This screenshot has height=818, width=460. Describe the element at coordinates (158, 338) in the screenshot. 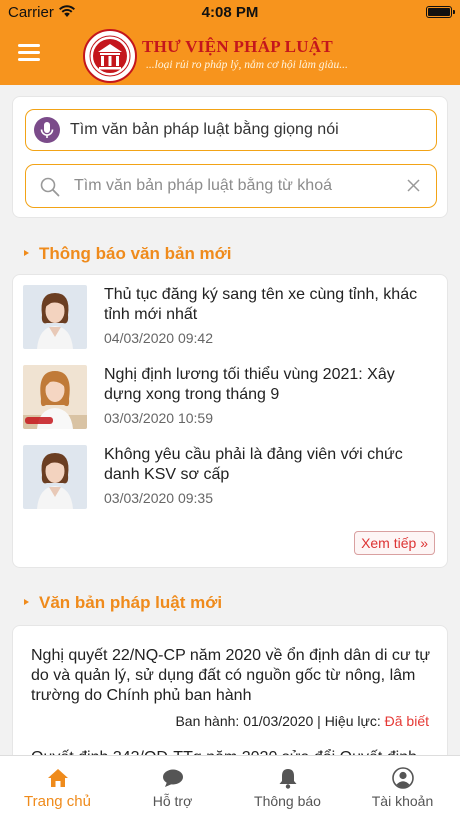

I see `news-item-time: 04/03/2020 09:42` at that location.